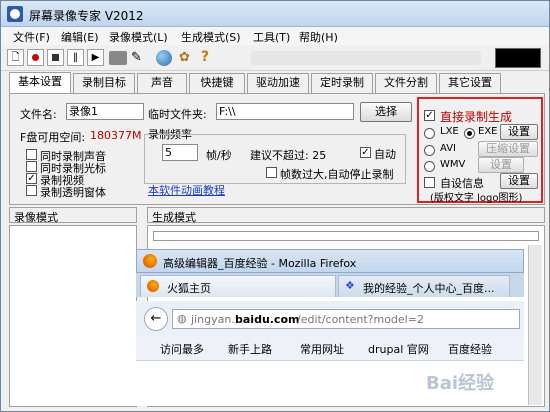 The height and width of the screenshot is (412, 550). Describe the element at coordinates (73, 192) in the screenshot. I see `record-transparent-label: 录制透明窗体` at that location.